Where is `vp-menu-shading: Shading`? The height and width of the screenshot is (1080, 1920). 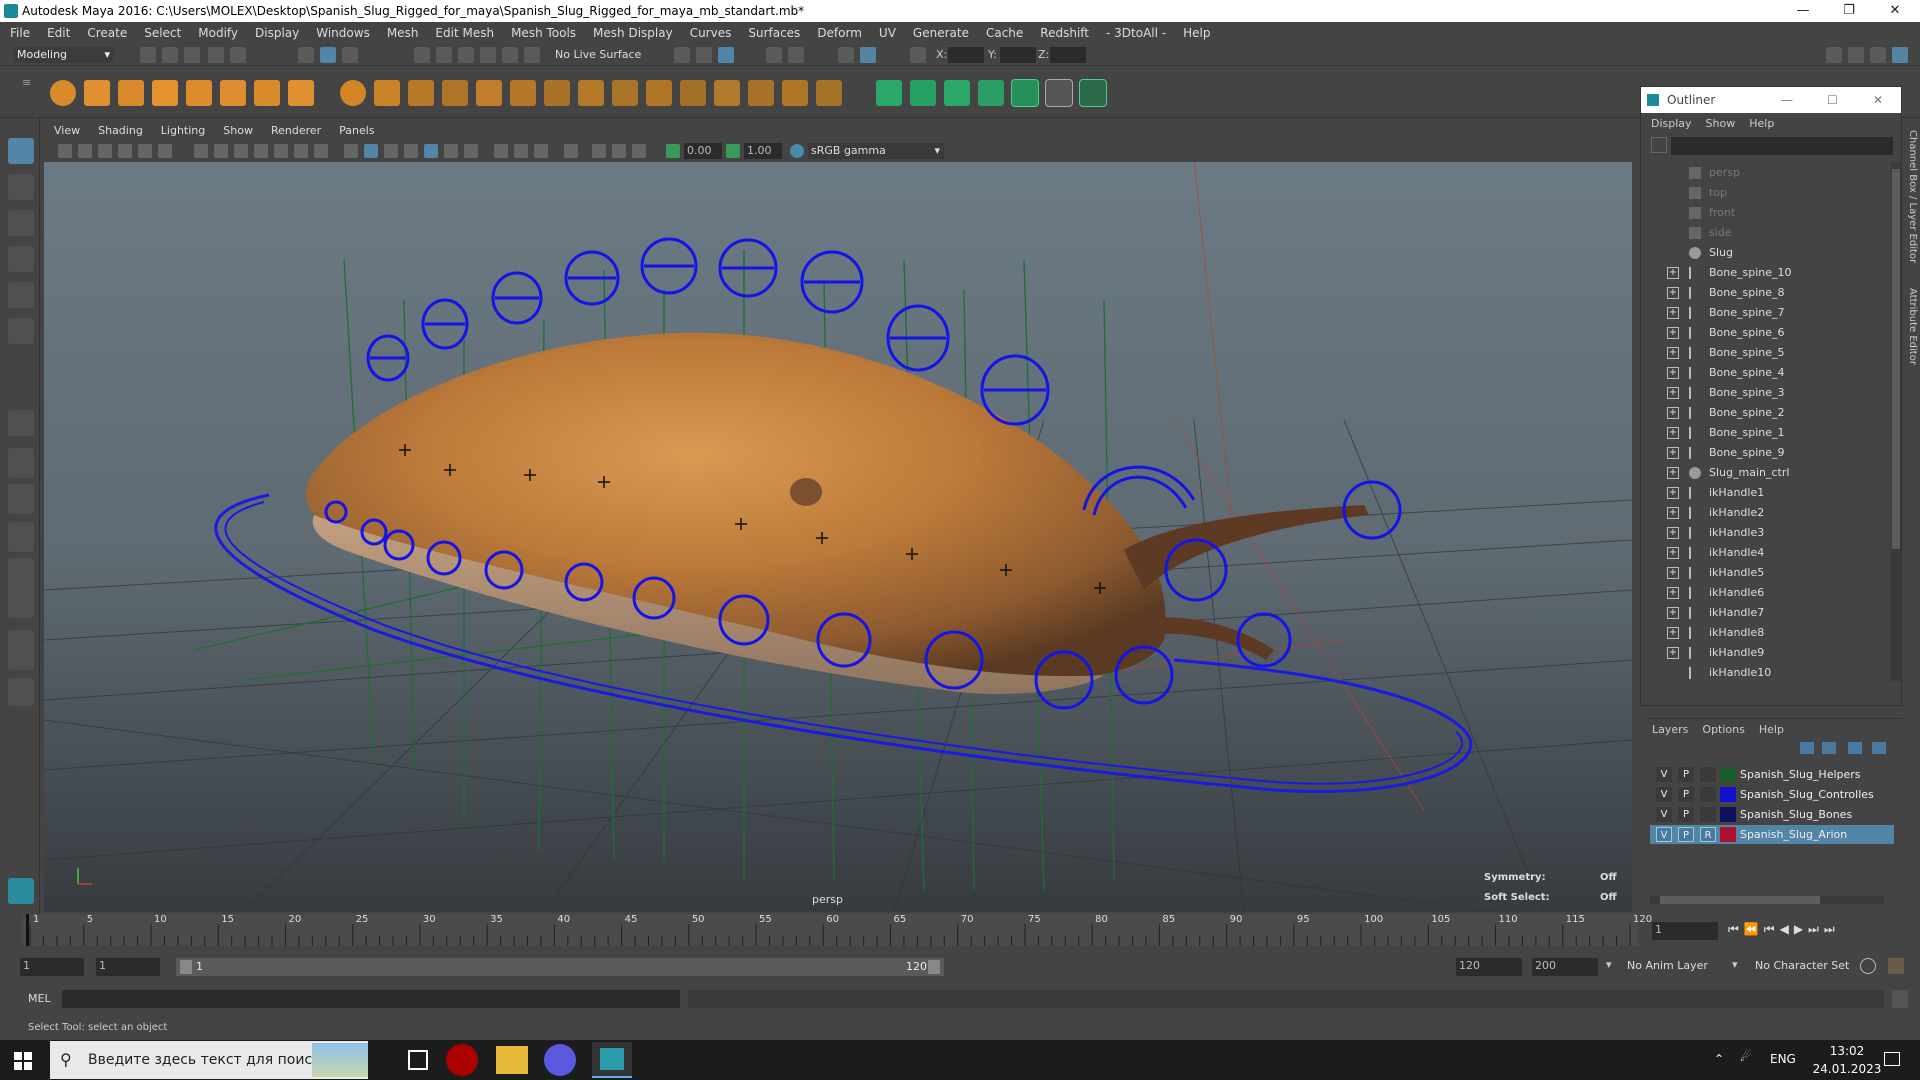 vp-menu-shading: Shading is located at coordinates (120, 130).